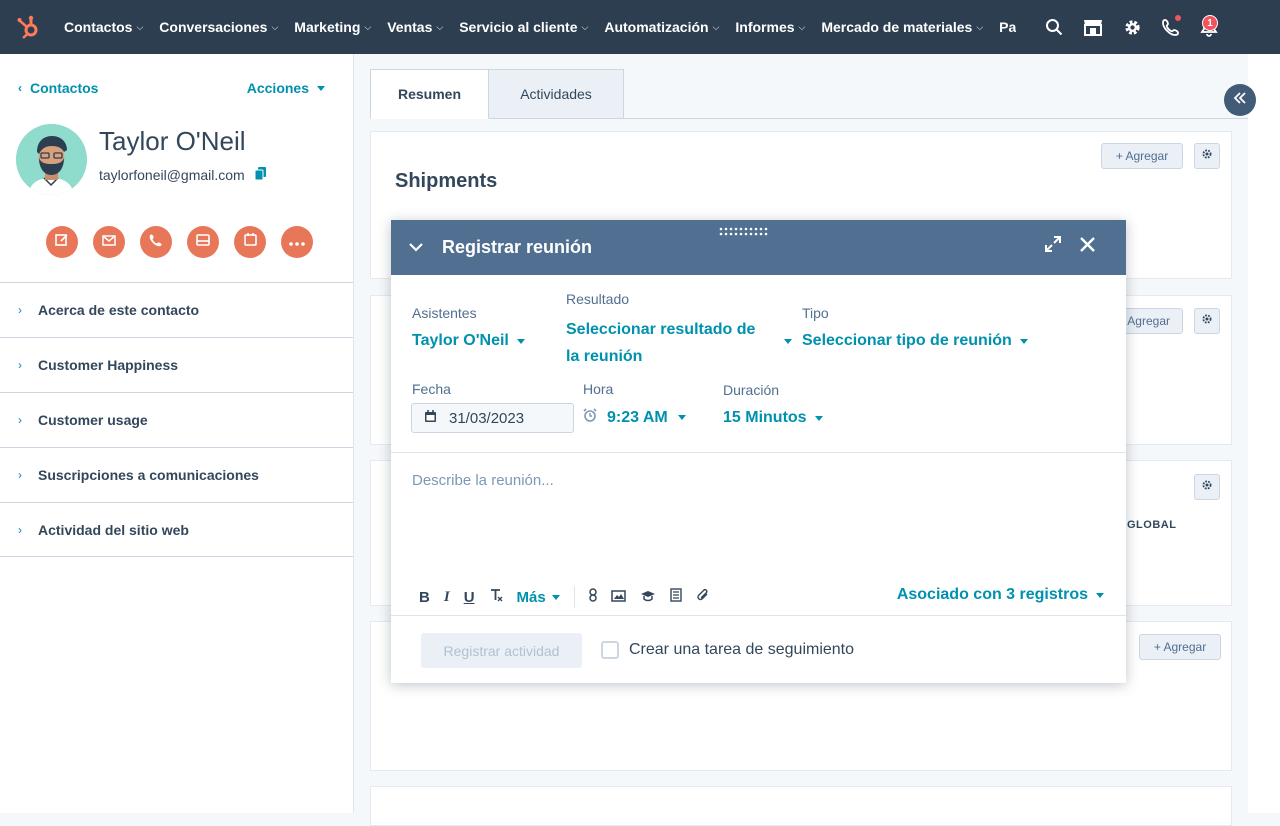 Image resolution: width=1280 pixels, height=826 pixels. What do you see at coordinates (902, 27) in the screenshot?
I see `nav-item-mercado: Mercado de materiales ⌵` at bounding box center [902, 27].